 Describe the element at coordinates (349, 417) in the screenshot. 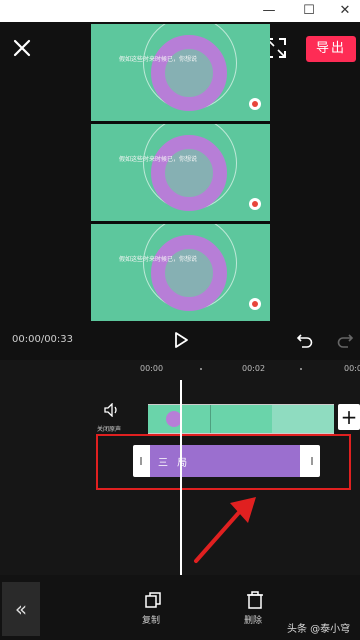

I see `add-clip-button: +` at that location.